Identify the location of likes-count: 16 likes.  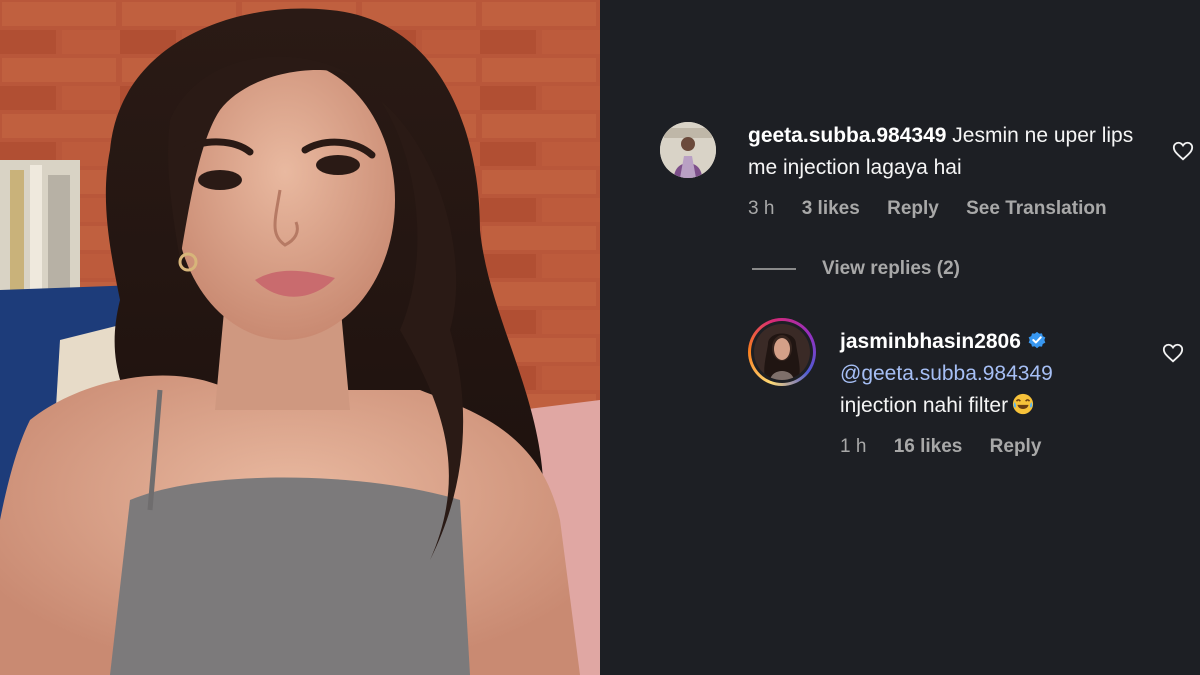
(928, 446).